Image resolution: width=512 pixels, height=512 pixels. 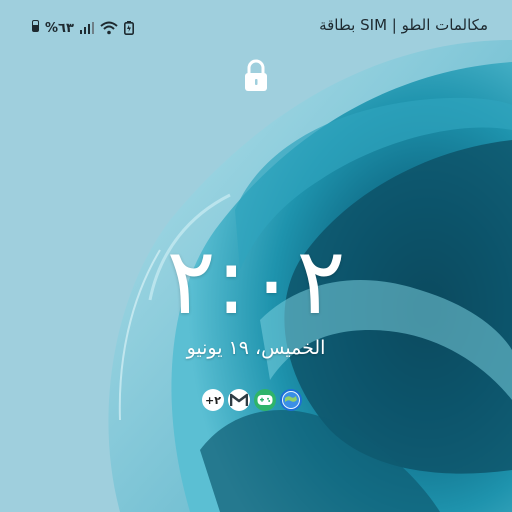 I want to click on battery-saver-icon, so click(x=128, y=28).